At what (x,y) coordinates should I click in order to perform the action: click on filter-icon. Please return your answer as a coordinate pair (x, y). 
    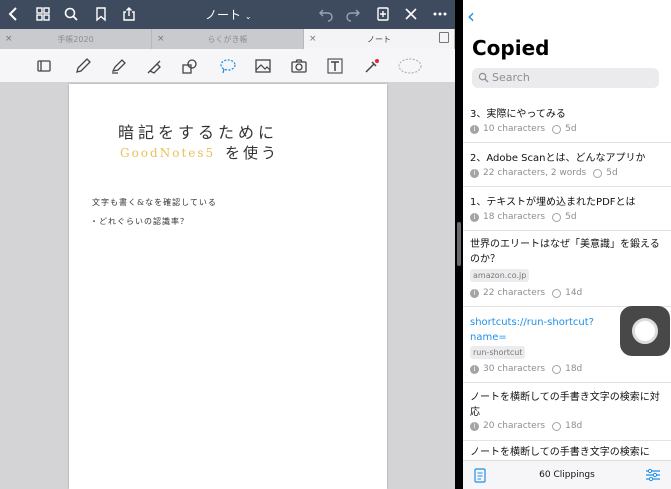
    Looking at the image, I should click on (653, 475).